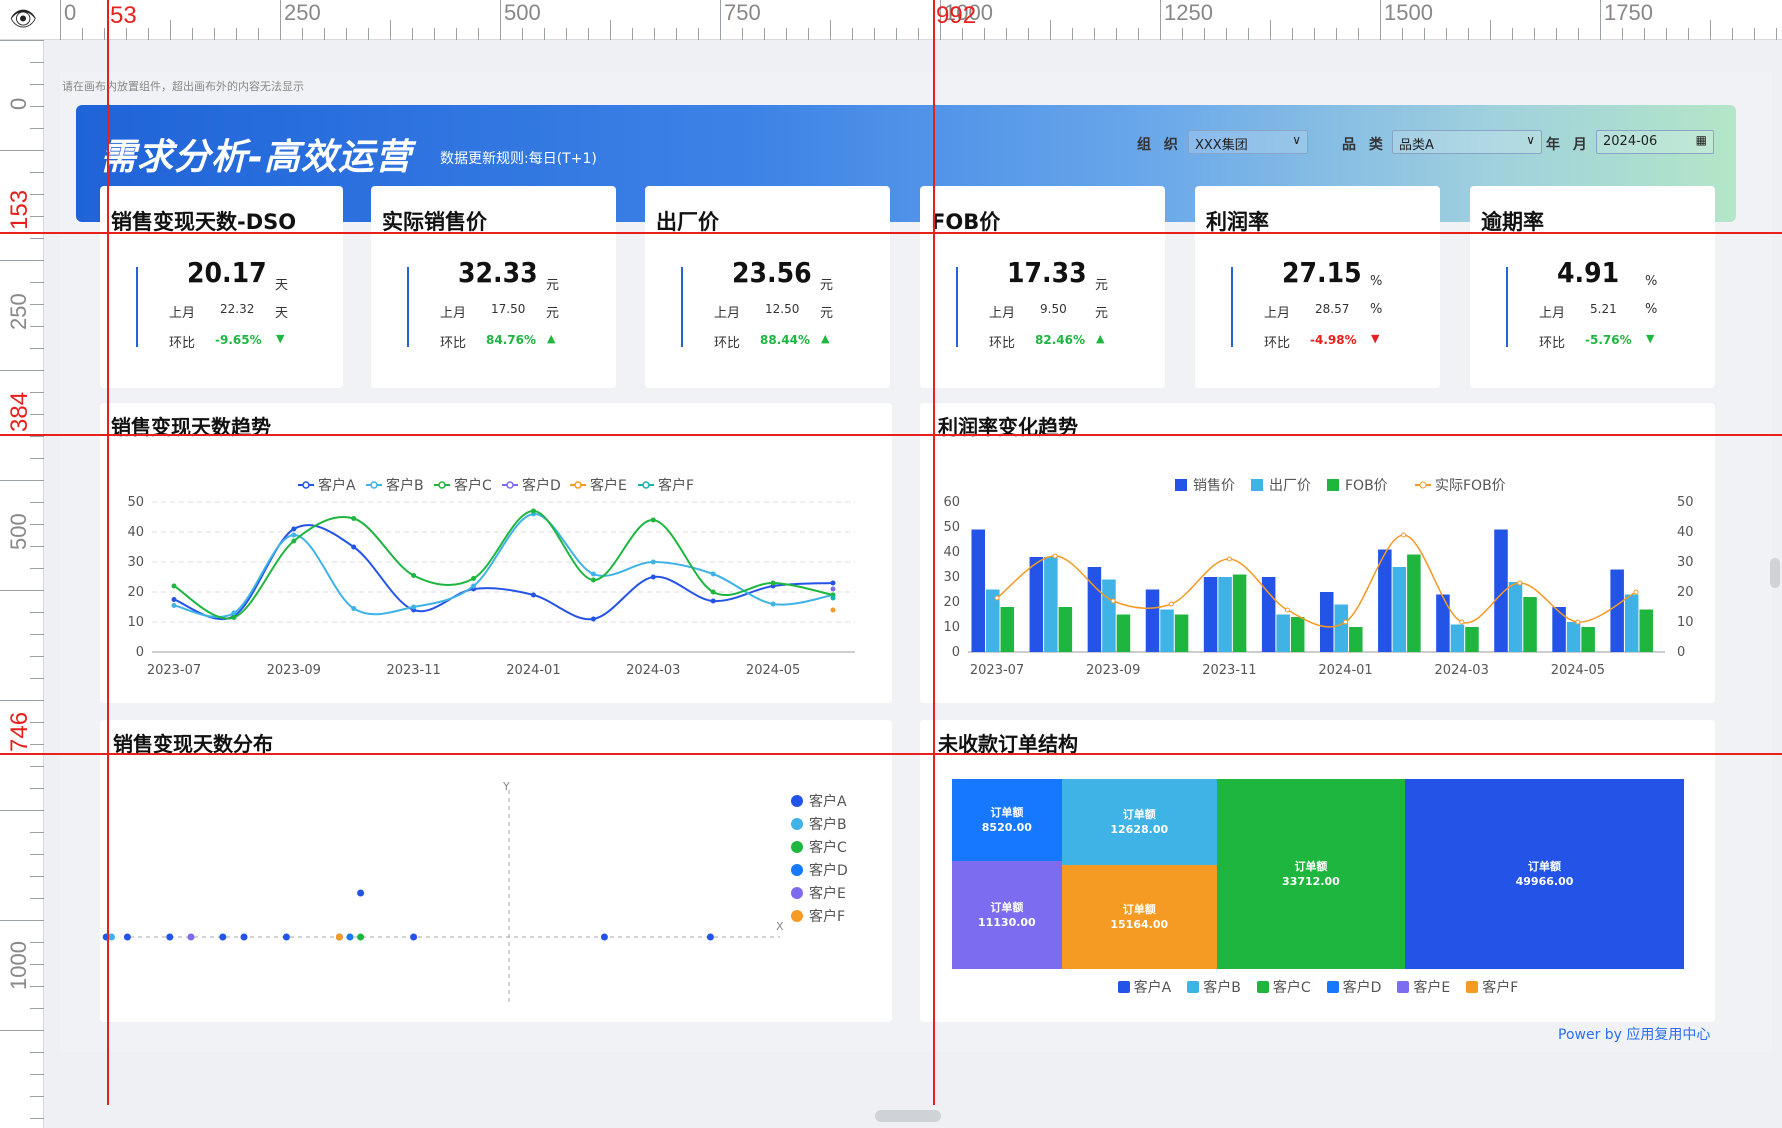 Image resolution: width=1782 pixels, height=1128 pixels. I want to click on treemap-cell: 订单额 8520.00, so click(1007, 820).